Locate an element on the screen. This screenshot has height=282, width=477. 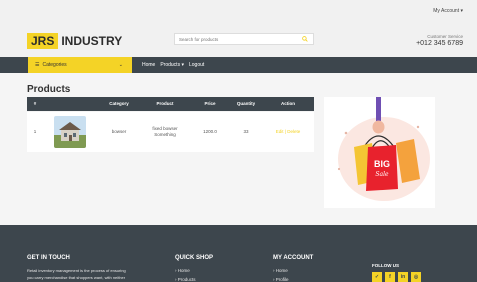
footer-account-title: MY ACCOUNT is located at coordinates (293, 258).